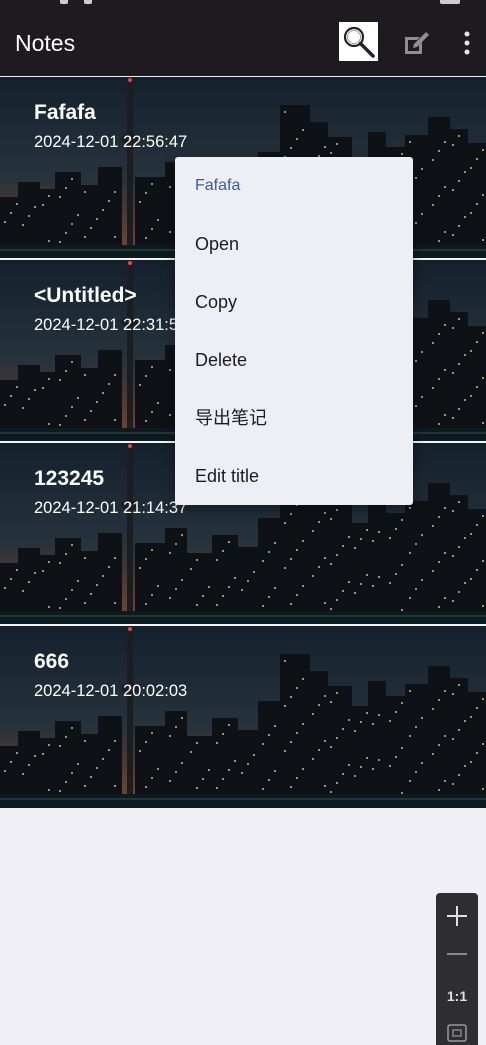  I want to click on fit-screen-icon, so click(457, 1033).